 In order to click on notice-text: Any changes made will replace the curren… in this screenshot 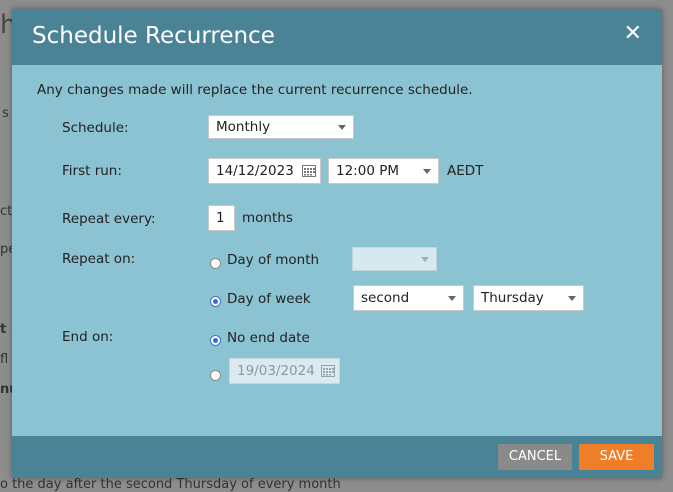, I will do `click(255, 90)`.